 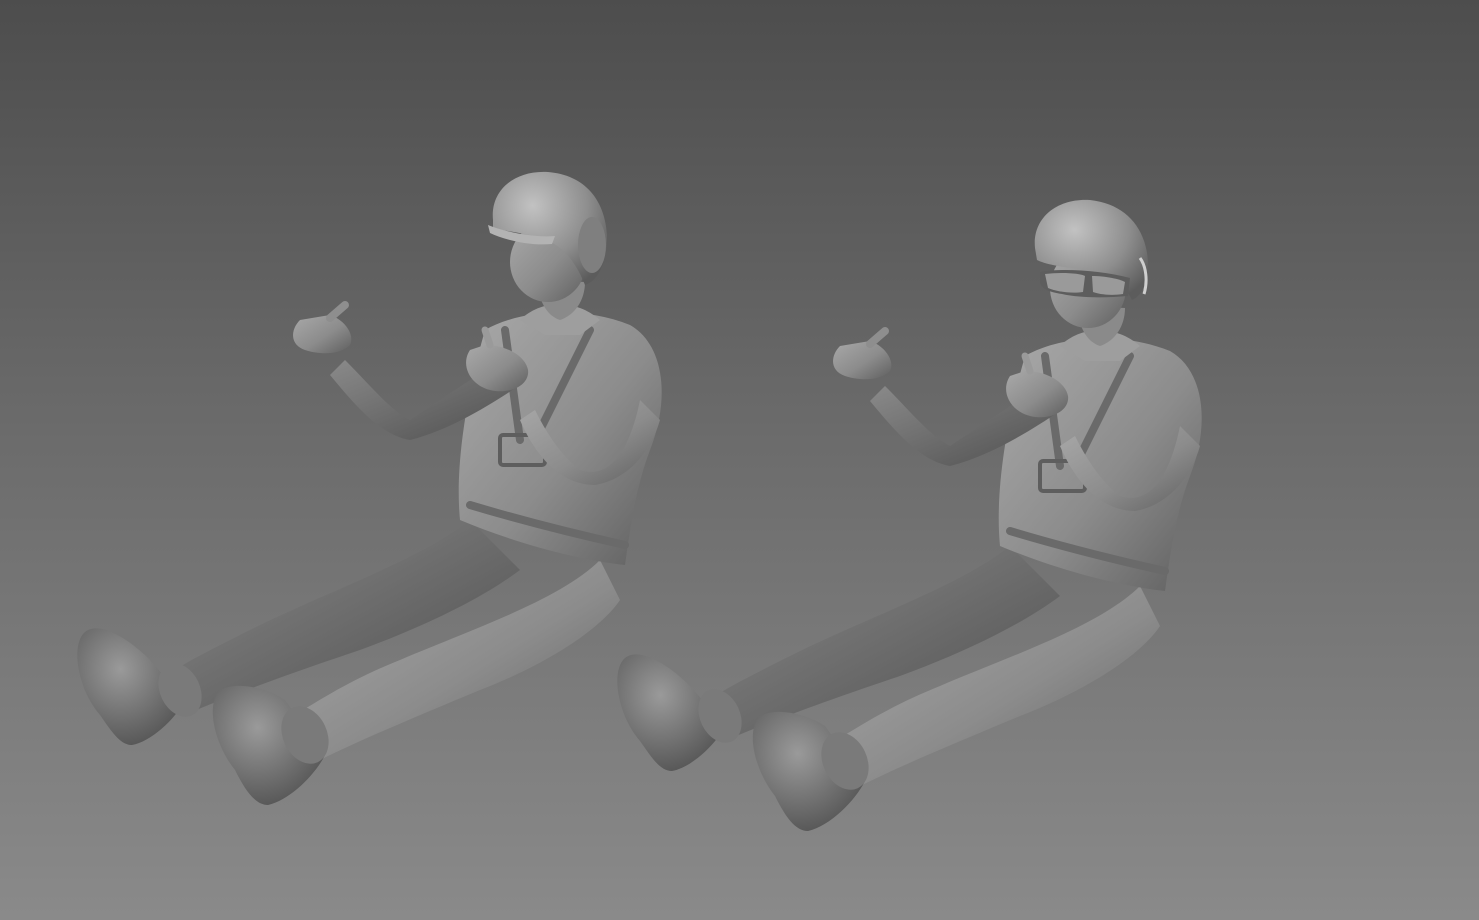 I want to click on helmet-goggles-icon, so click(x=1091, y=250).